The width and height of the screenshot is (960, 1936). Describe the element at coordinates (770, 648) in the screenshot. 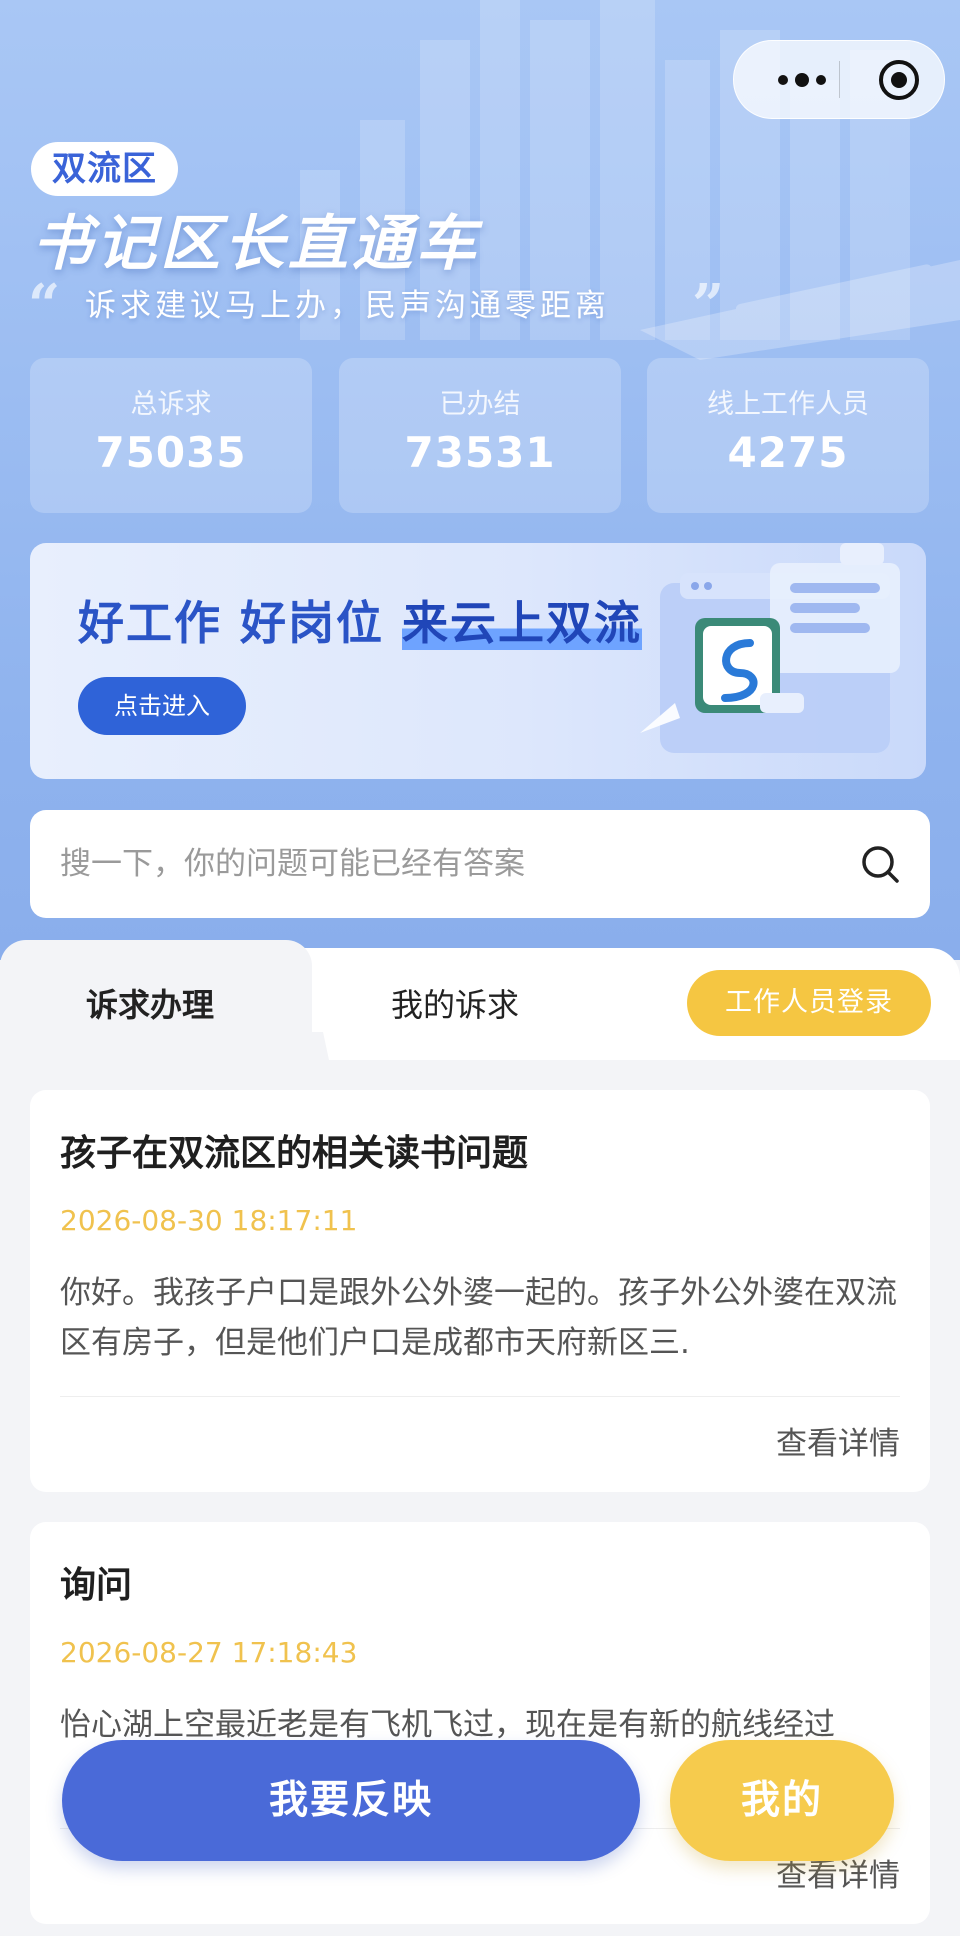

I see `banner-illustration` at that location.